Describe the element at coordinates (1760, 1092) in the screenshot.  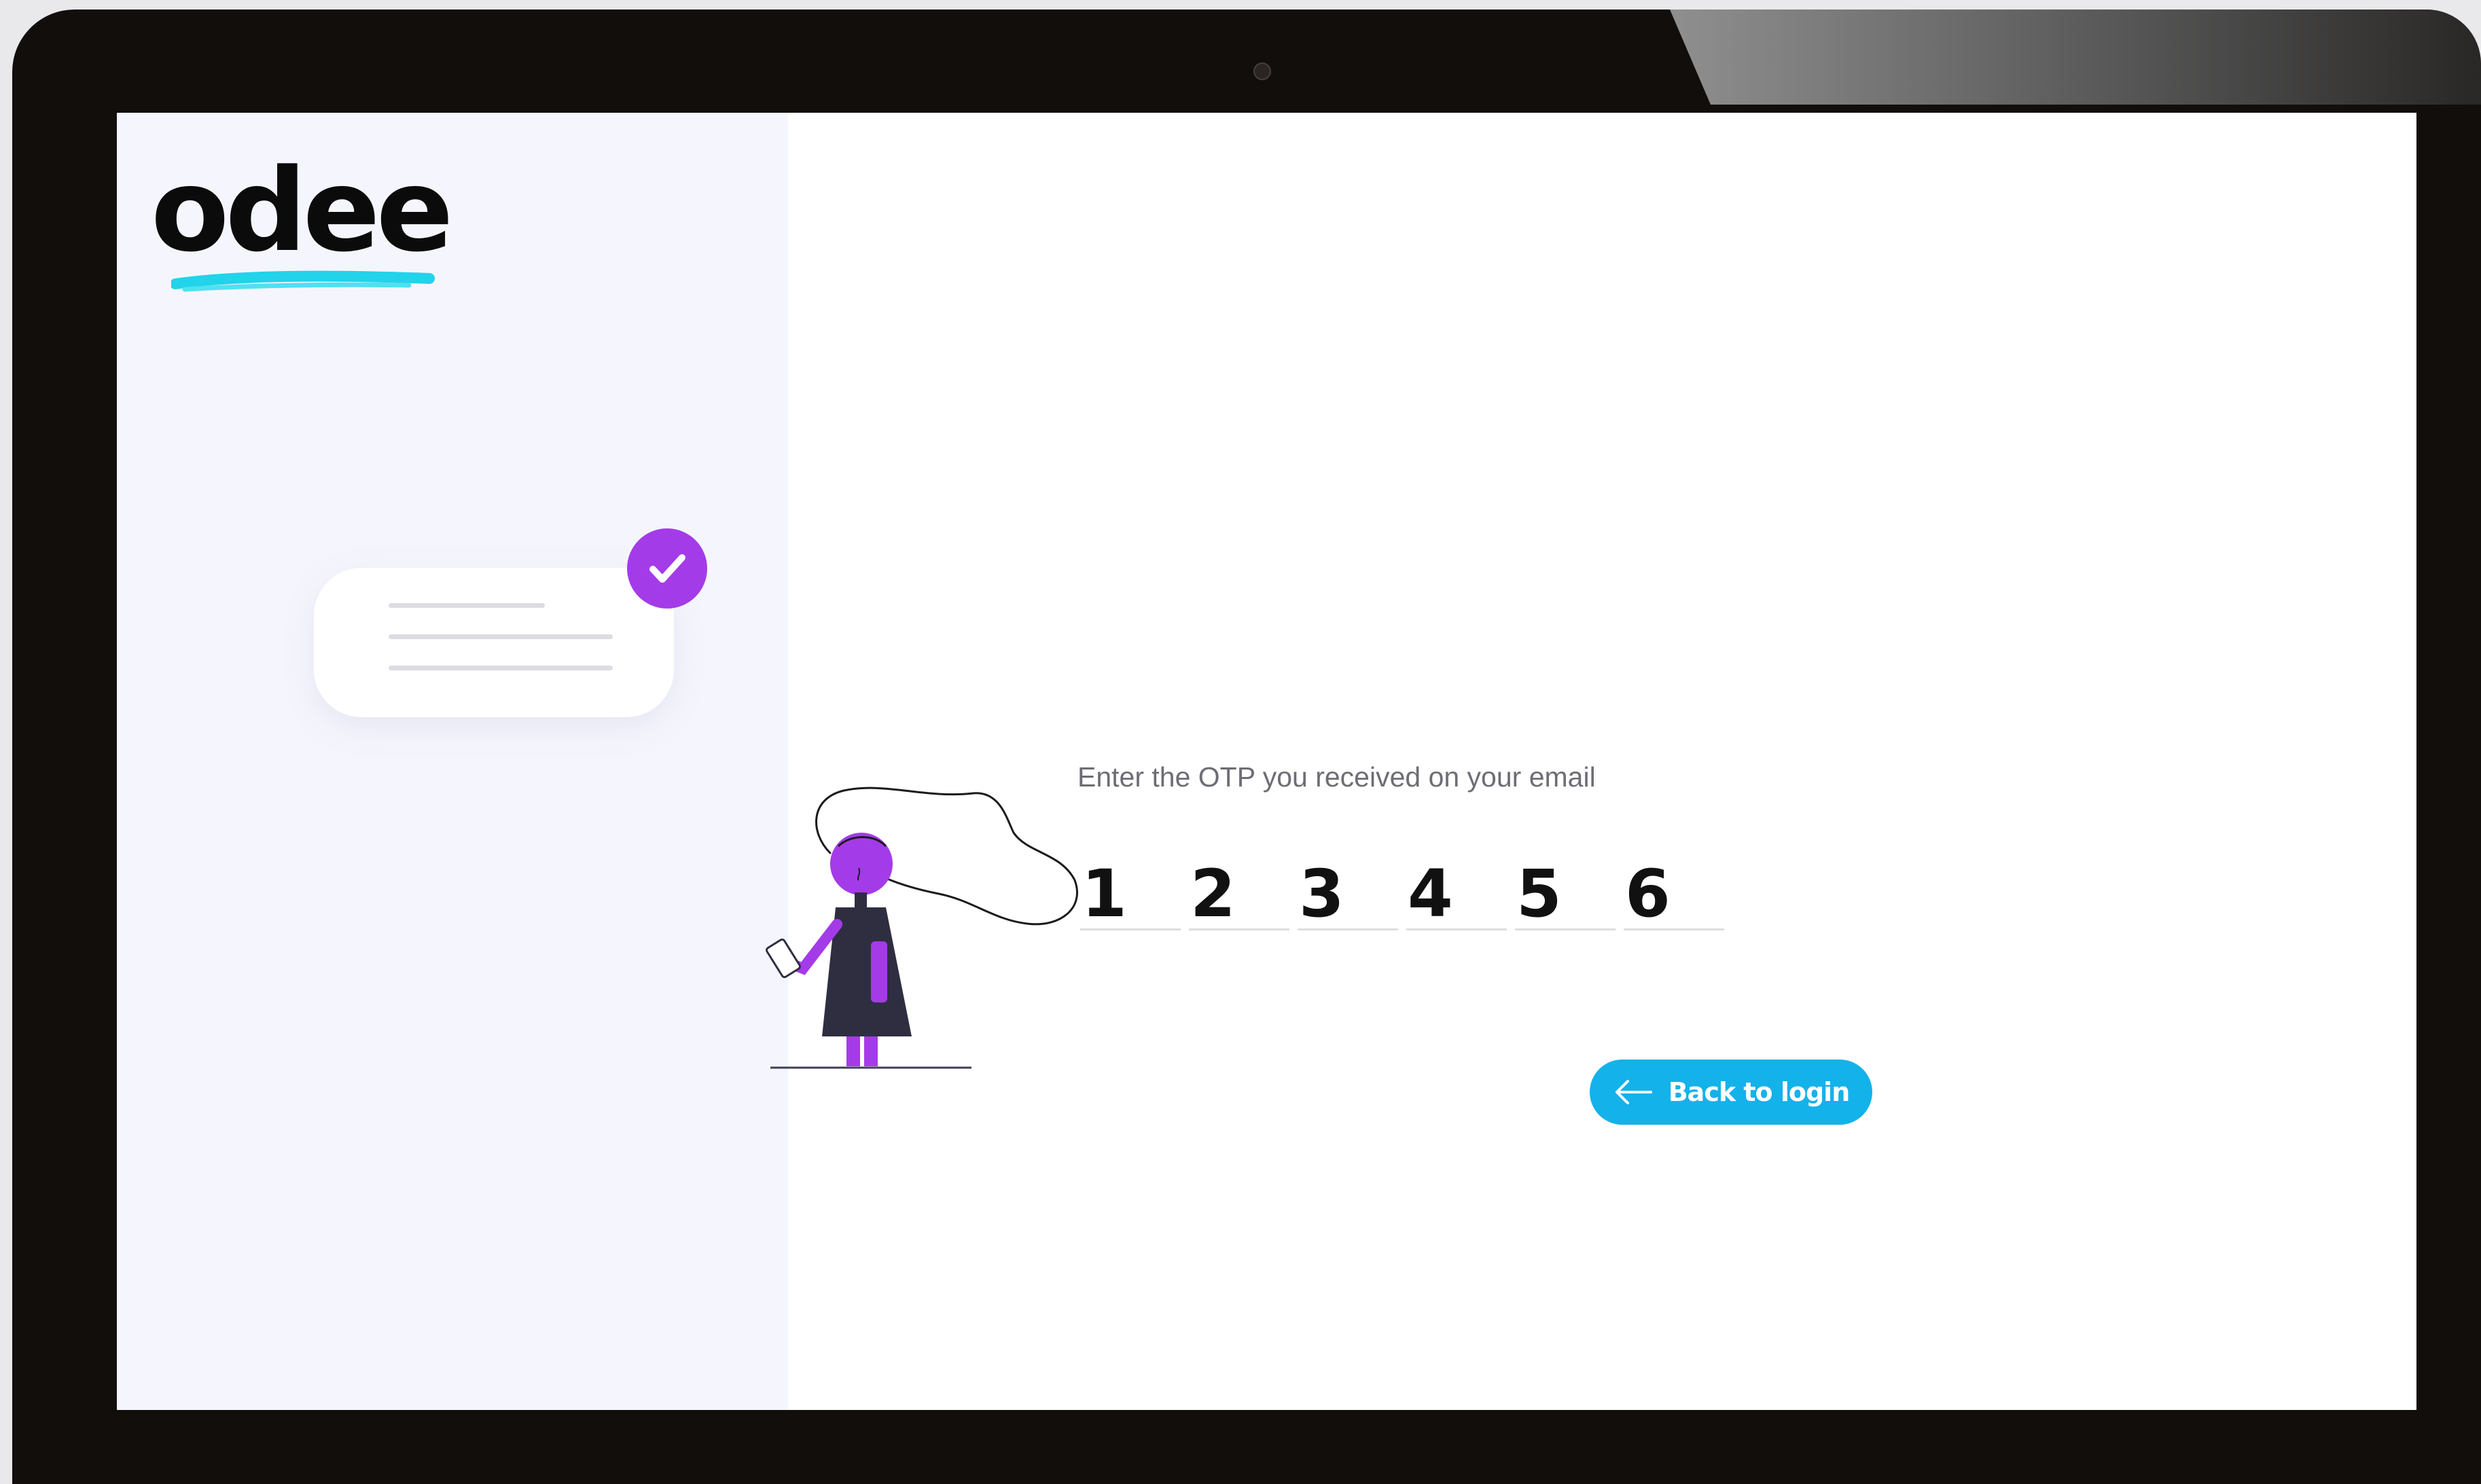
I see `back-to-login-label: Back to login` at that location.